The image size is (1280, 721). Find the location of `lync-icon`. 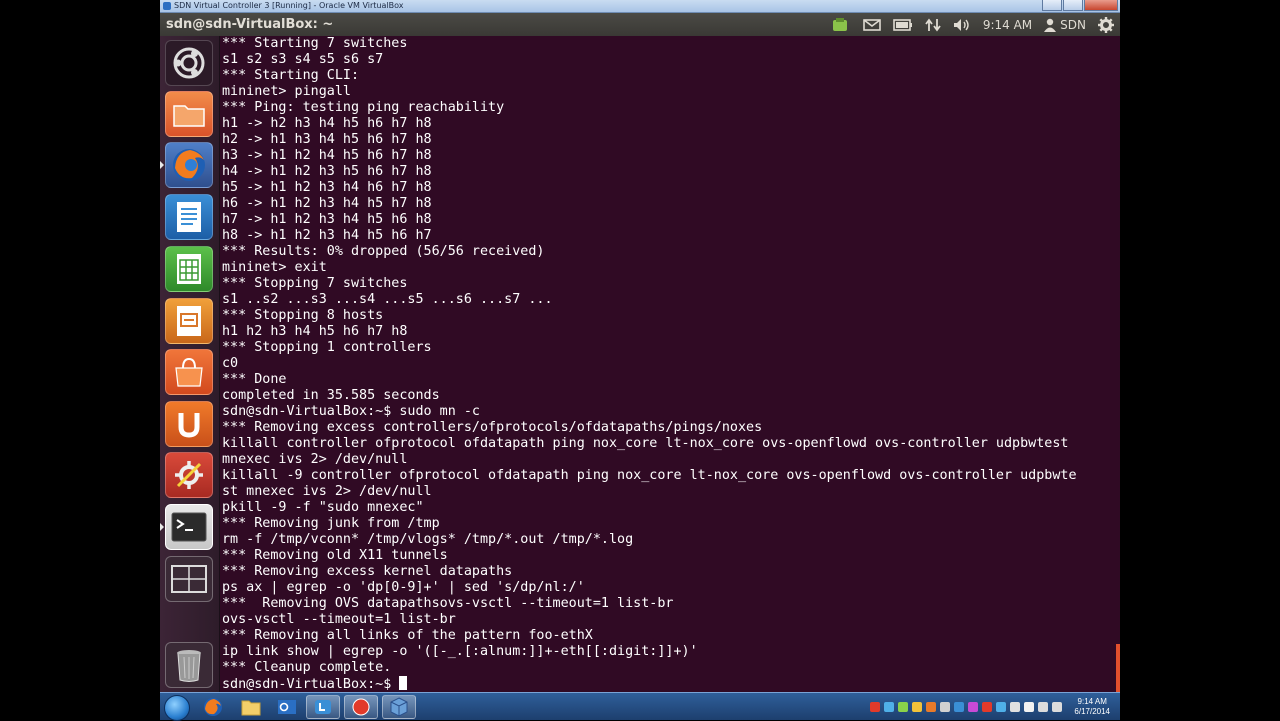

lync-icon is located at coordinates (323, 707).